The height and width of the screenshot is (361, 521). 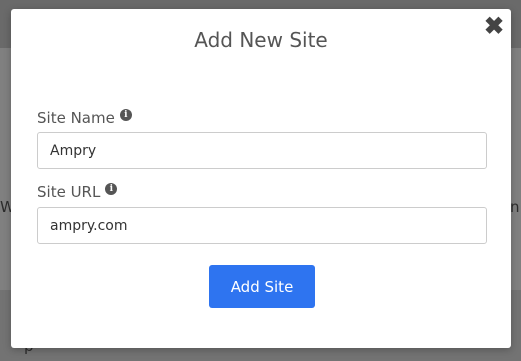 What do you see at coordinates (262, 225) in the screenshot?
I see `site-url-input` at bounding box center [262, 225].